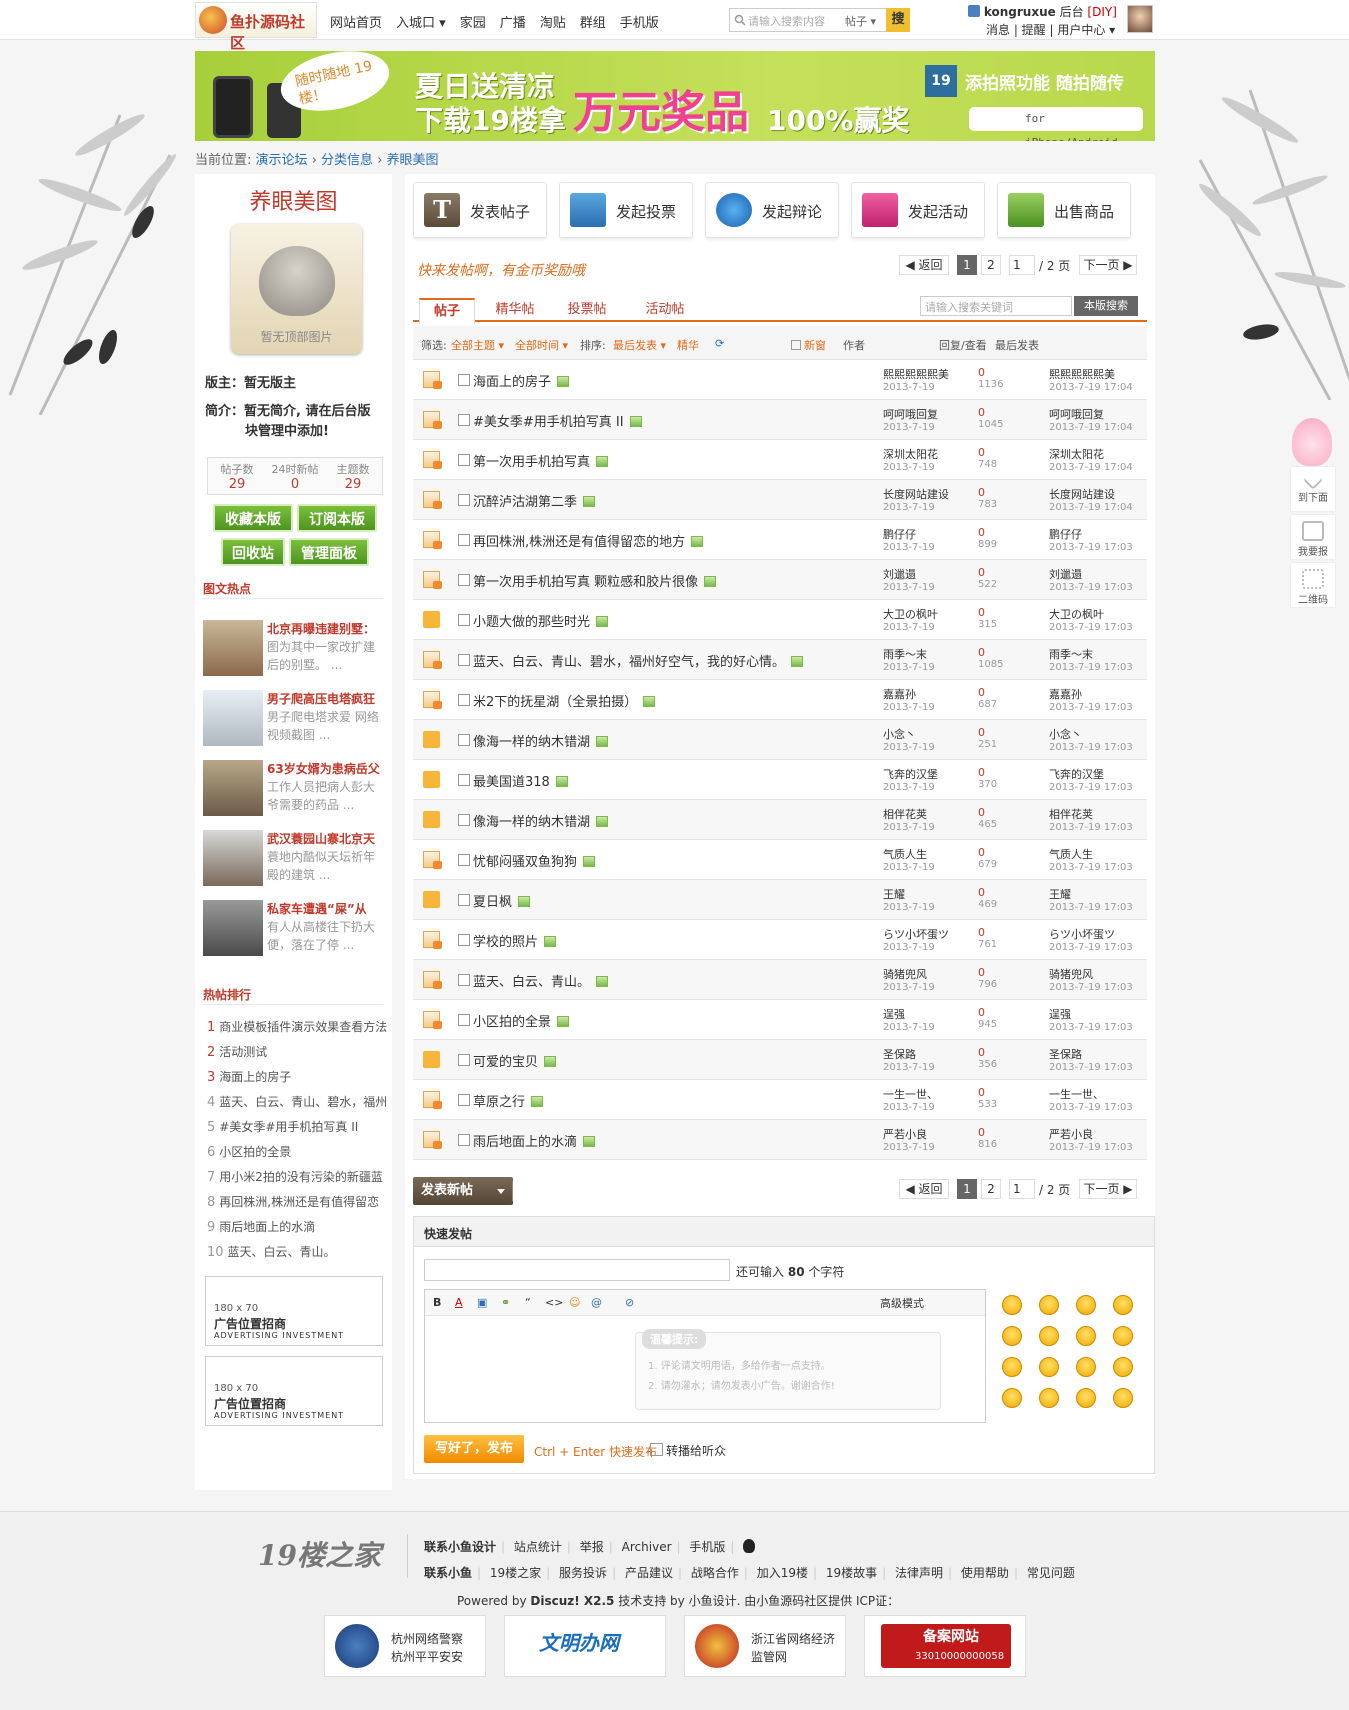 The height and width of the screenshot is (1710, 1349). What do you see at coordinates (297, 1126) in the screenshot?
I see `rank-item: 5 #美女季#用手机拍写真 II` at bounding box center [297, 1126].